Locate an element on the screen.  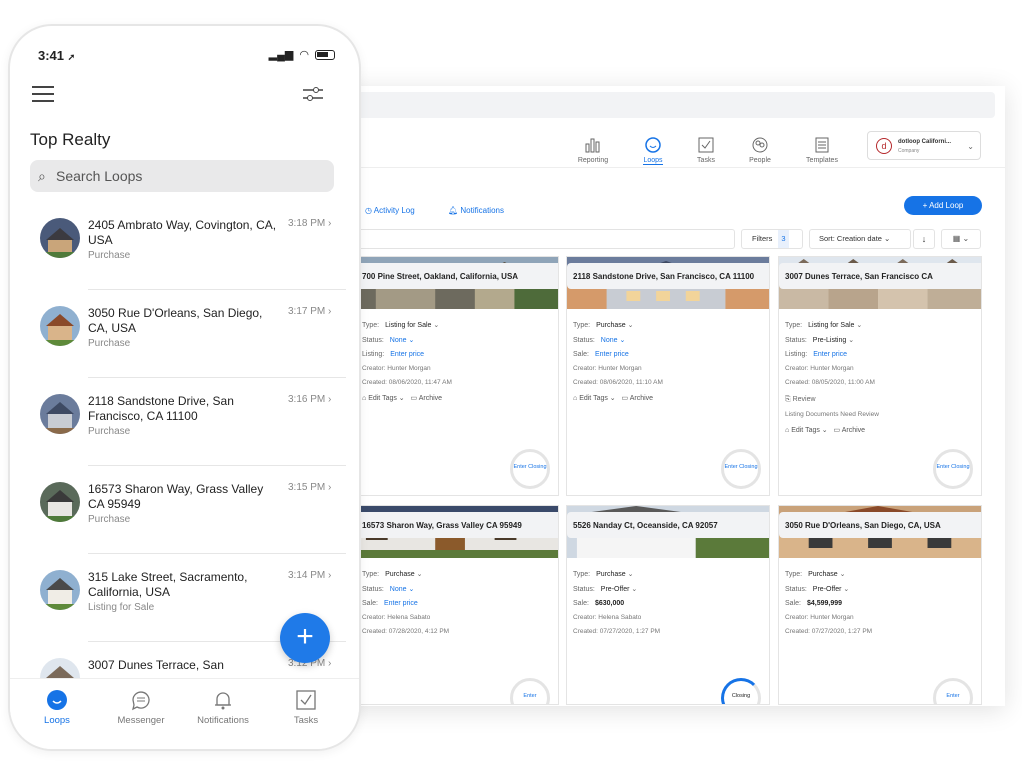
company-selector: d dotloop Californi... Company ⌄ is located at coordinates (924, 145).